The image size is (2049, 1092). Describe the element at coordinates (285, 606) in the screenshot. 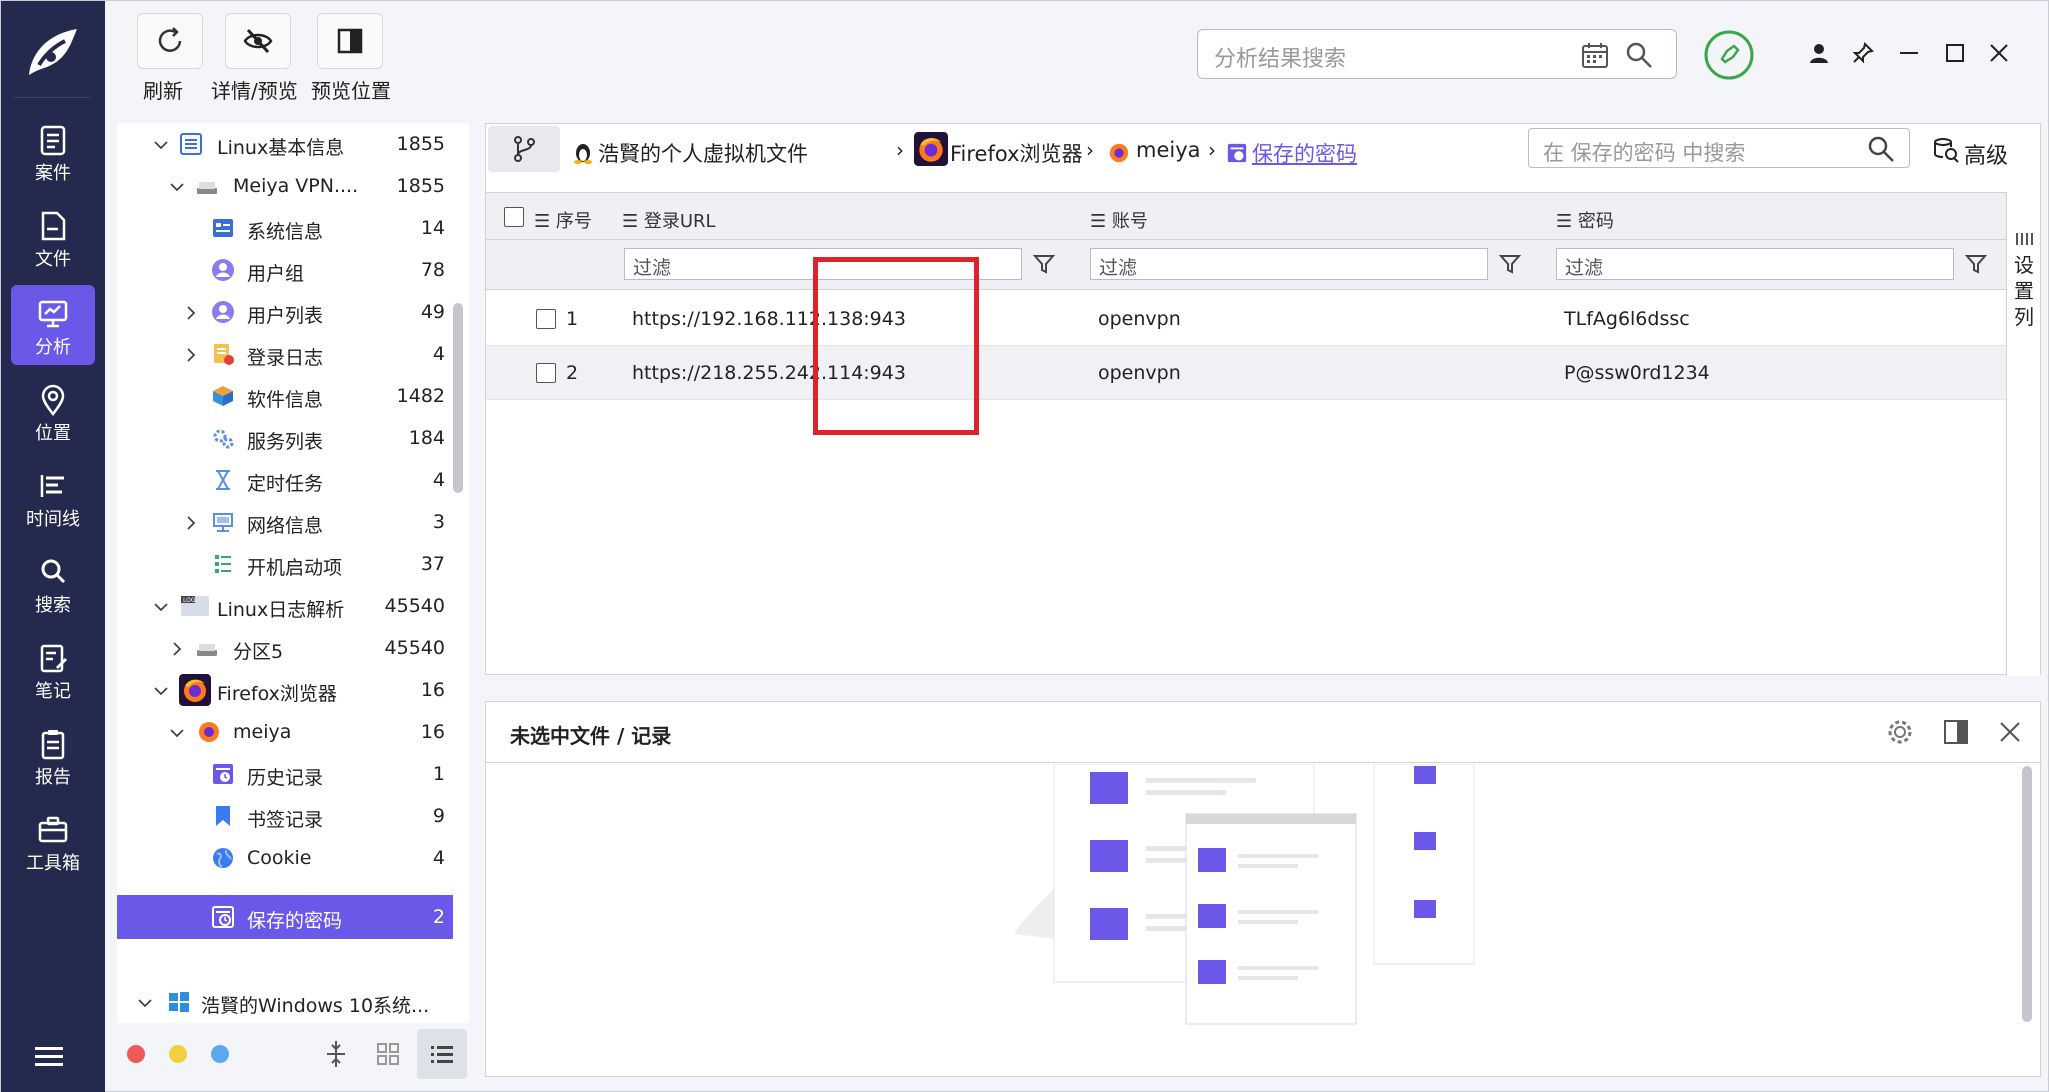

I see `tree-node-linux-log: LOG Linux日志解析 45540` at that location.